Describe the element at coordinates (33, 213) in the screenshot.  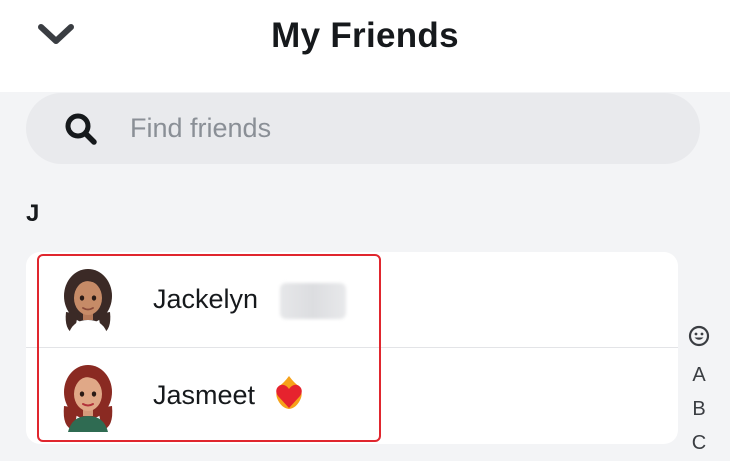
I see `section-header-j: J` at that location.